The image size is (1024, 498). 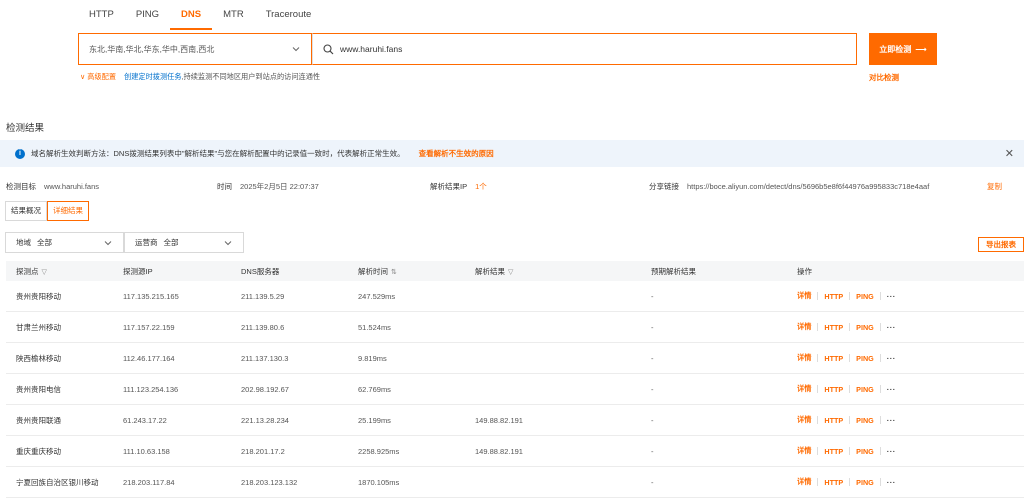 I want to click on probe-point-cell: 贵州贵阳移动, so click(x=38, y=296).